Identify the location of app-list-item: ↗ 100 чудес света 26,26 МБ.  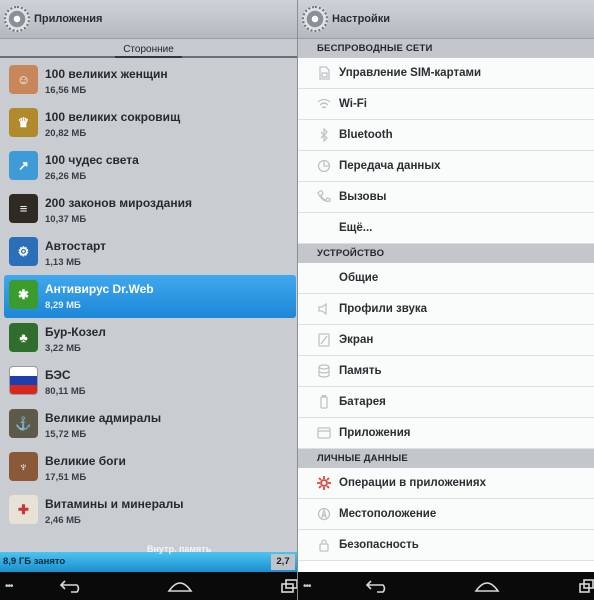
(148, 167).